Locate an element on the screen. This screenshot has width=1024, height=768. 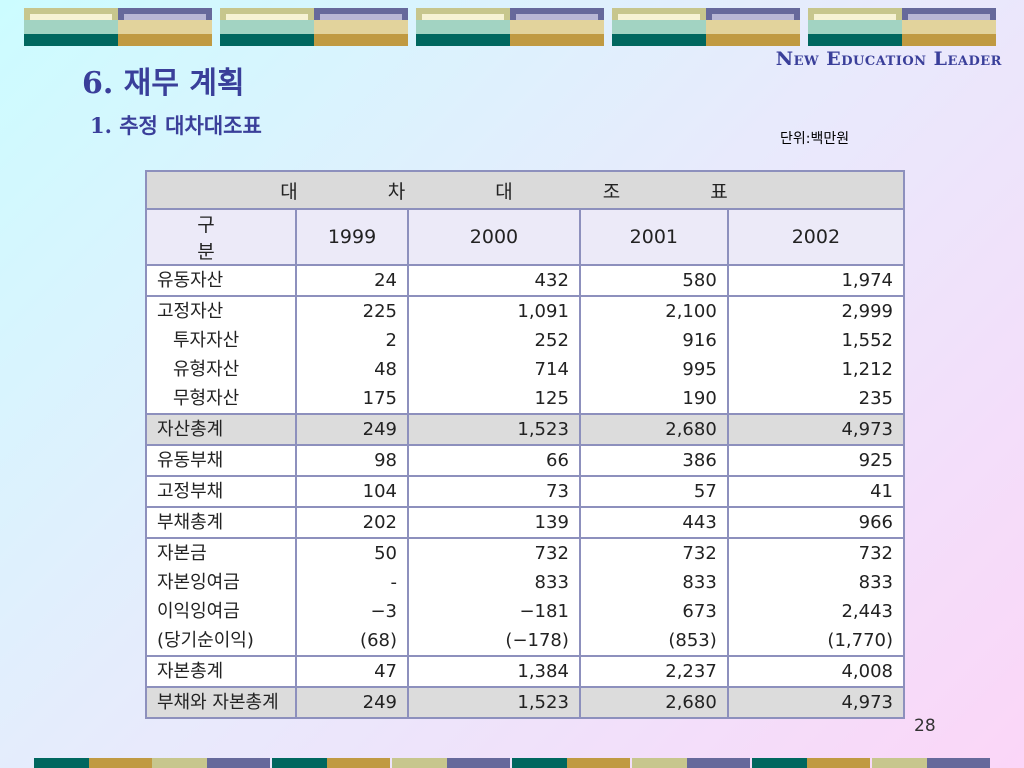
cell-value: 995 is located at coordinates (699, 369).